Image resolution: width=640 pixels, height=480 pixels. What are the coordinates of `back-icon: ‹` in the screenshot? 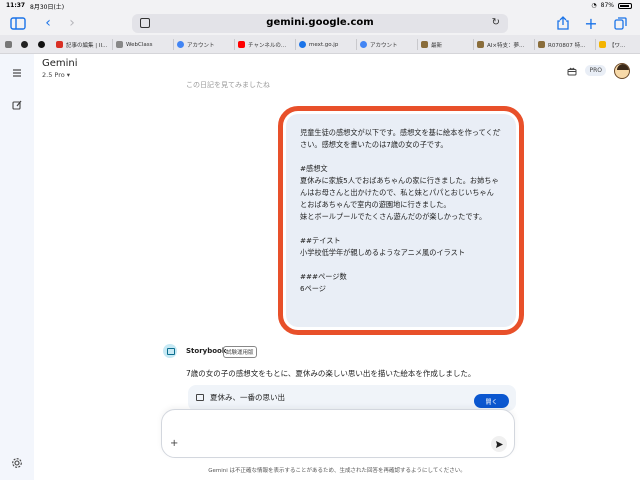 It's located at (48, 23).